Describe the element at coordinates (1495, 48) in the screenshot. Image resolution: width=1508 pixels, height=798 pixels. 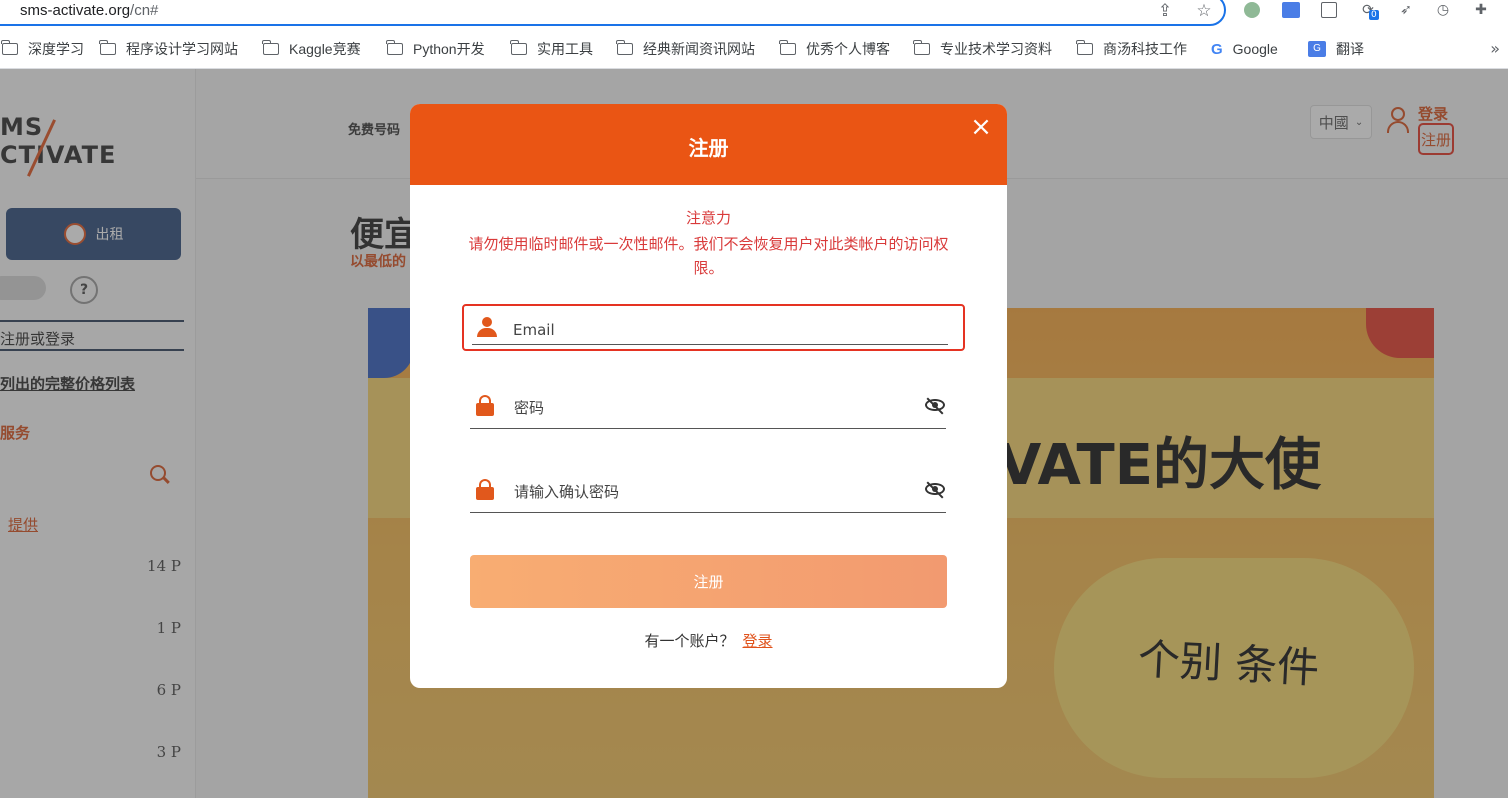
I see `bookmarks-more-icon: »` at that location.